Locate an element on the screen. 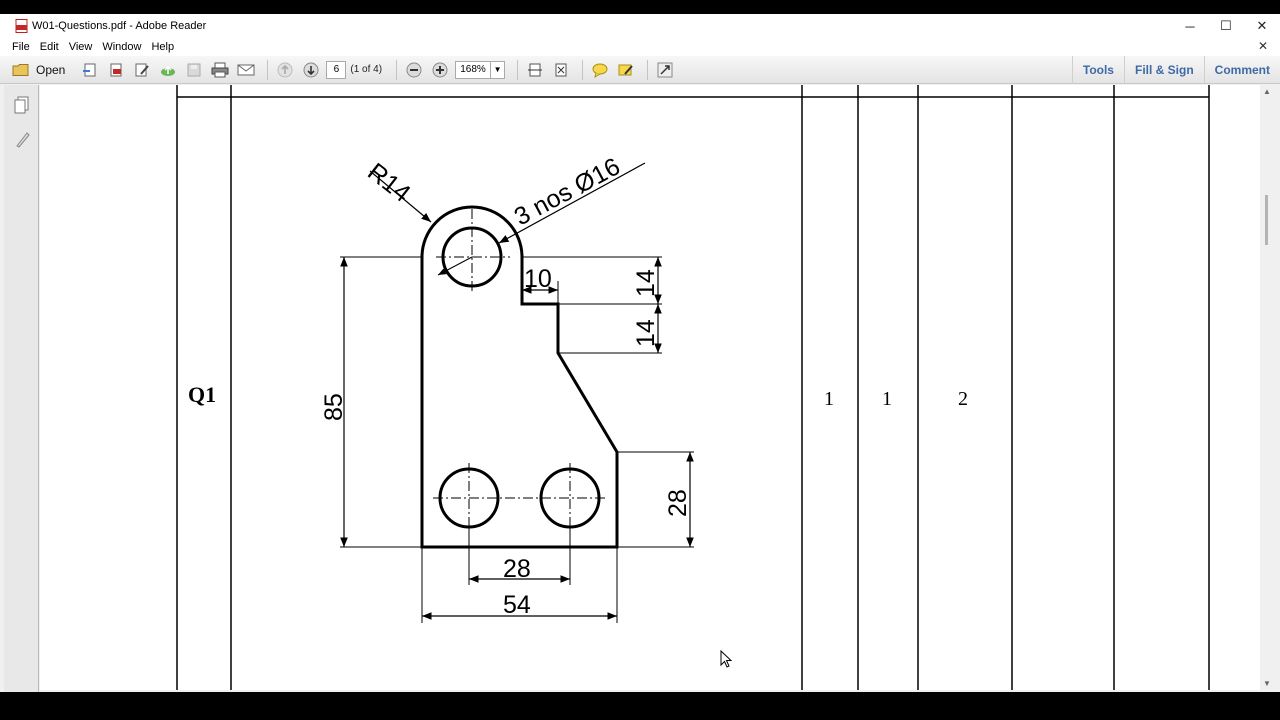 The image size is (1280, 720). vertical-scrollbar: ▲ ▼ is located at coordinates (1267, 387).